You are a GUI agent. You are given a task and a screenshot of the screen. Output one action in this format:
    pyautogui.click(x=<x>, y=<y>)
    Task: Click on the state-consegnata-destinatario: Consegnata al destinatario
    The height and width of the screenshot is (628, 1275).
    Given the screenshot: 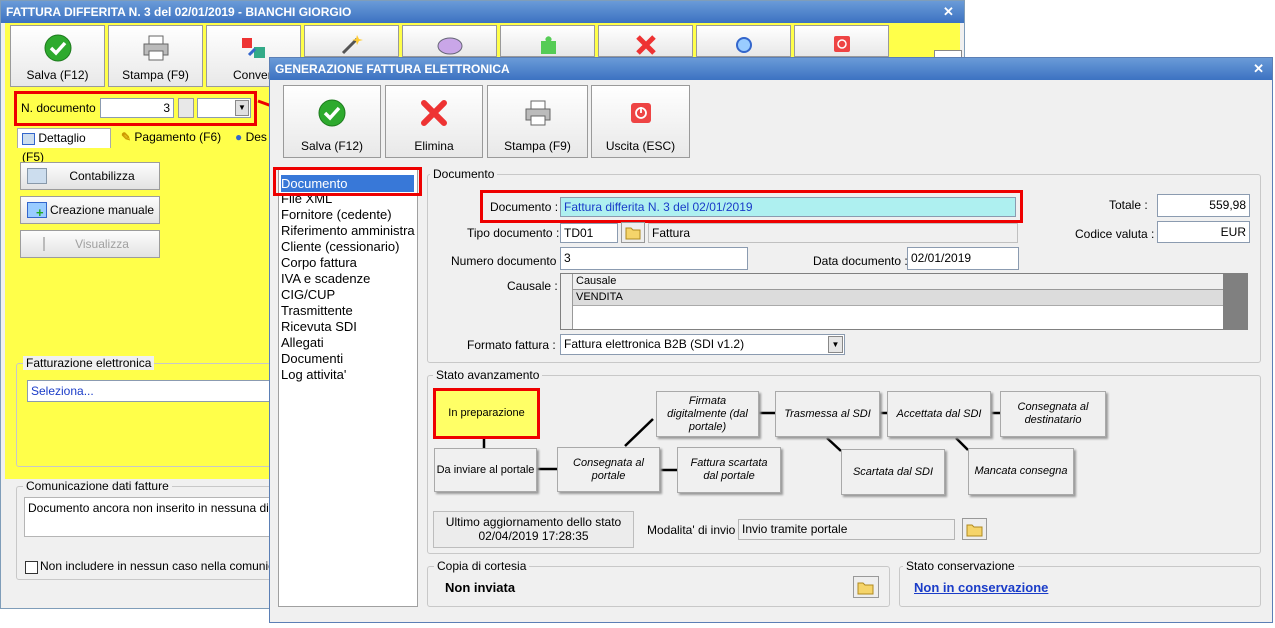 What is the action you would take?
    pyautogui.click(x=1053, y=414)
    